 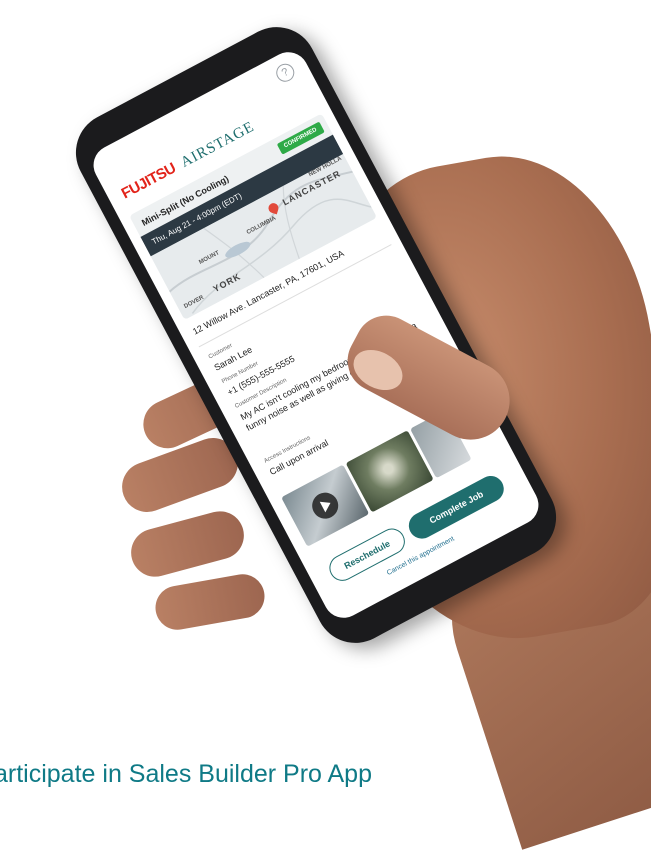 What do you see at coordinates (325, 506) in the screenshot?
I see `play-icon` at bounding box center [325, 506].